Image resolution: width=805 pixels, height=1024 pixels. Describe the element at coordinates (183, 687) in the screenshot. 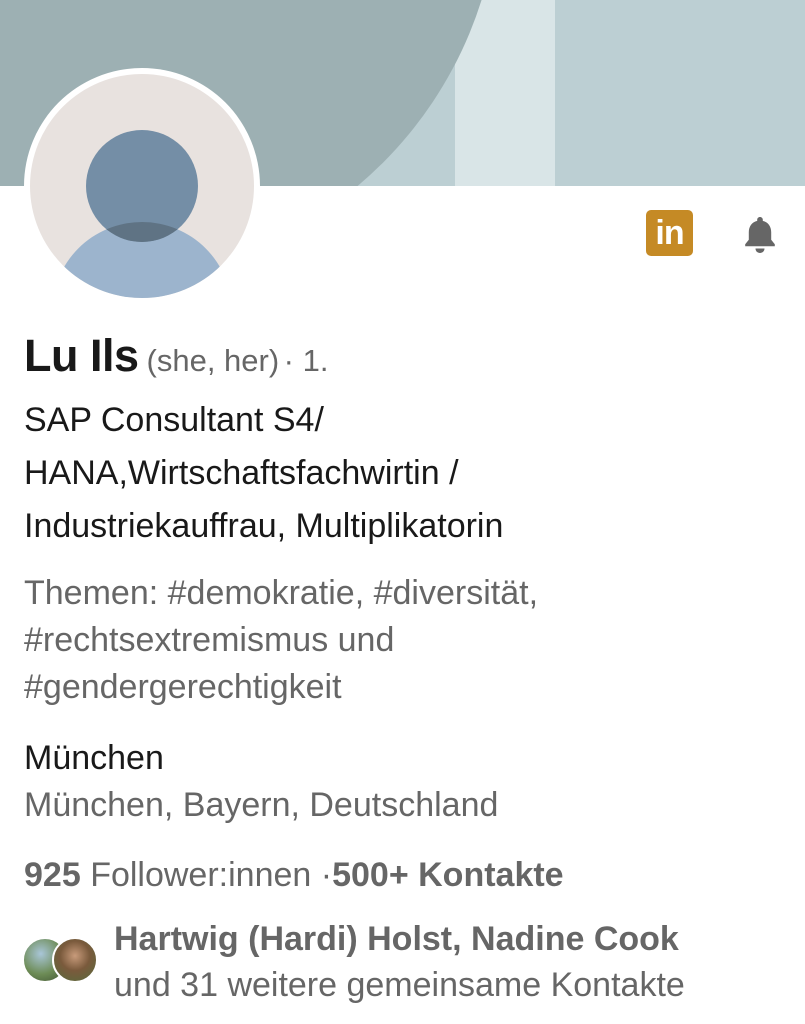

I see `topics-line: #gendergerechtigkeit` at that location.